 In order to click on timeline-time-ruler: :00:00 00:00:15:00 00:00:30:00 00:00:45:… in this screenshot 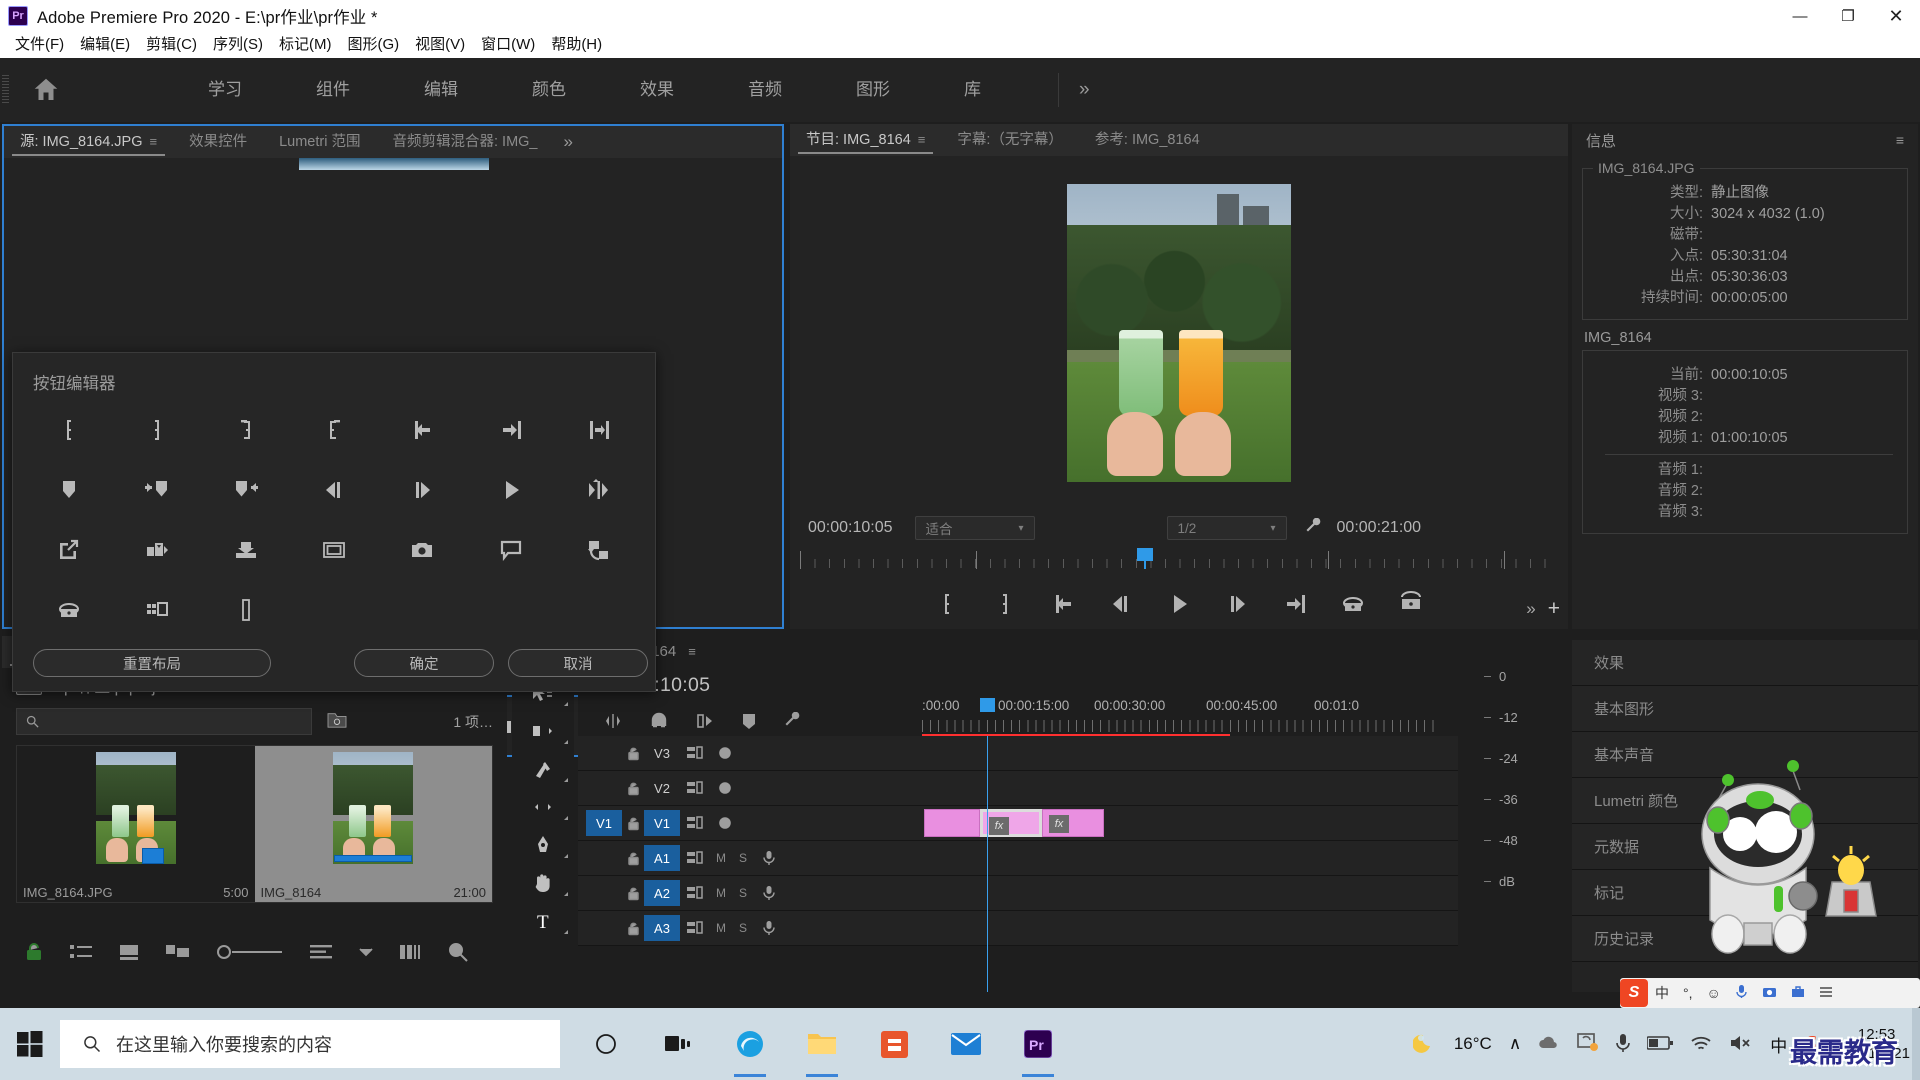, I will do `click(1181, 718)`.